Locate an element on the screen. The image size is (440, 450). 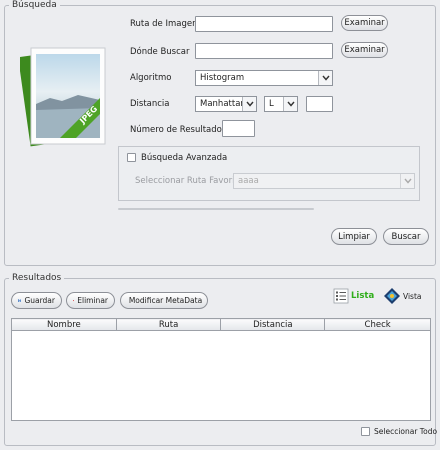
distance-value-field is located at coordinates (319, 104).